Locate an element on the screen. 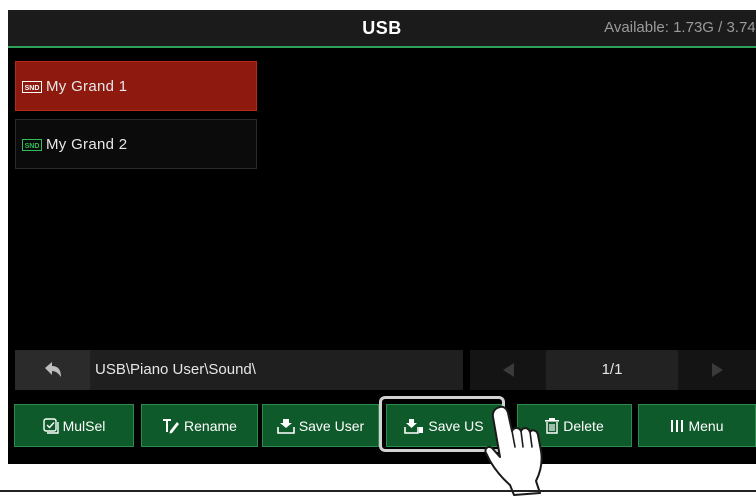  back-button is located at coordinates (52, 370).